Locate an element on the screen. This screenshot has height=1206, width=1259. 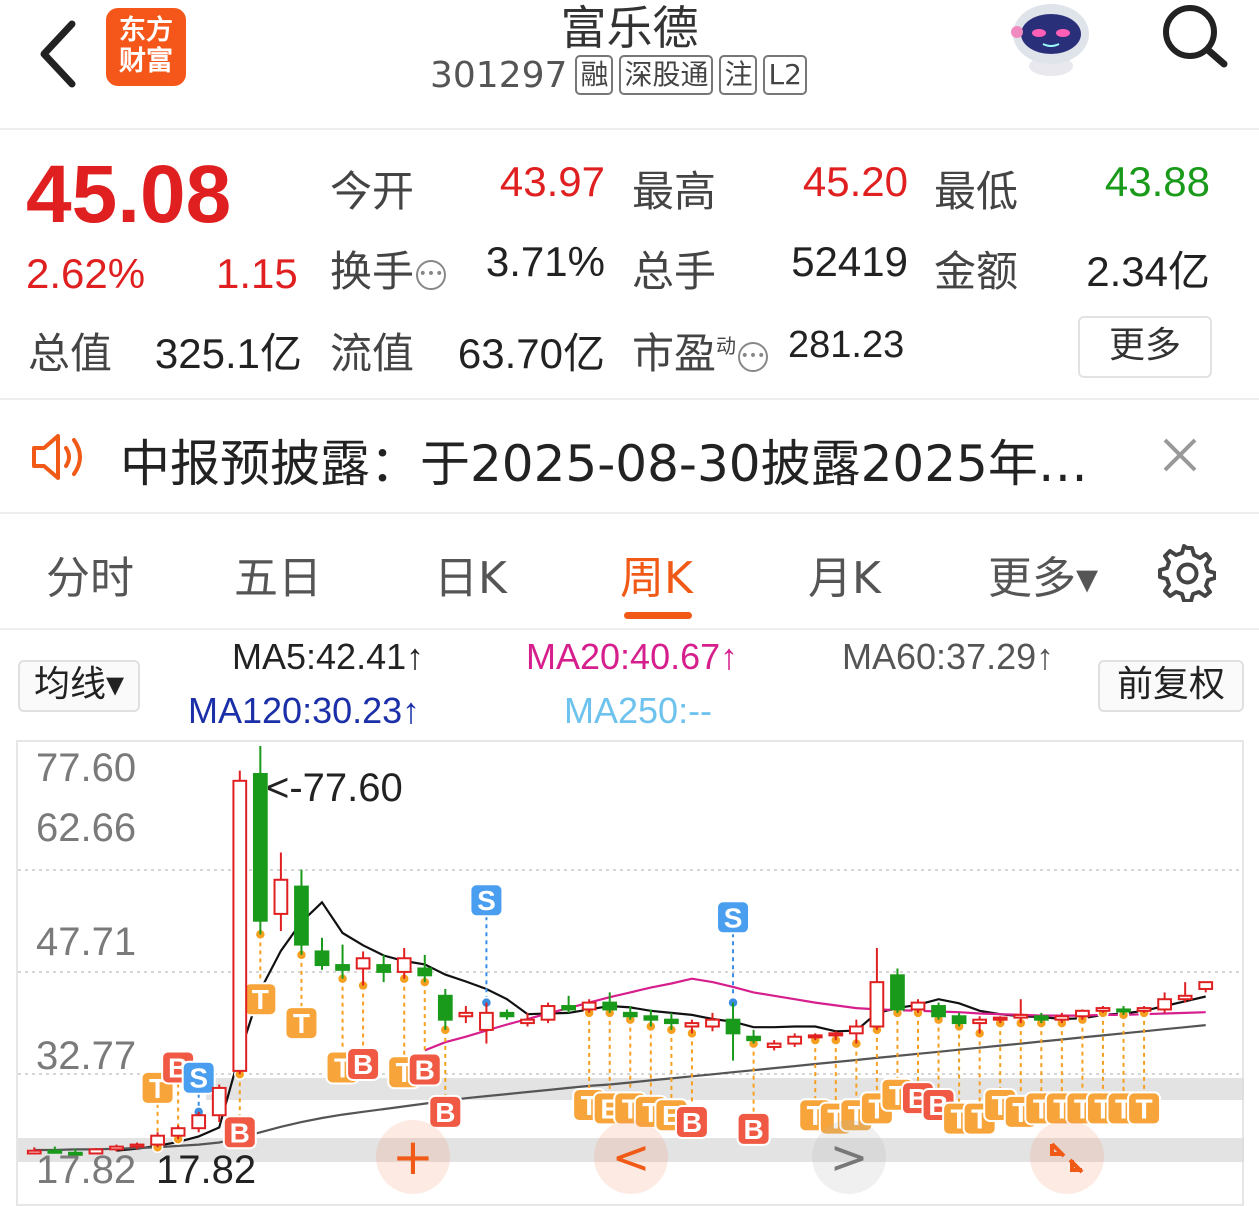
scroll-right-button: > is located at coordinates (849, 1157).